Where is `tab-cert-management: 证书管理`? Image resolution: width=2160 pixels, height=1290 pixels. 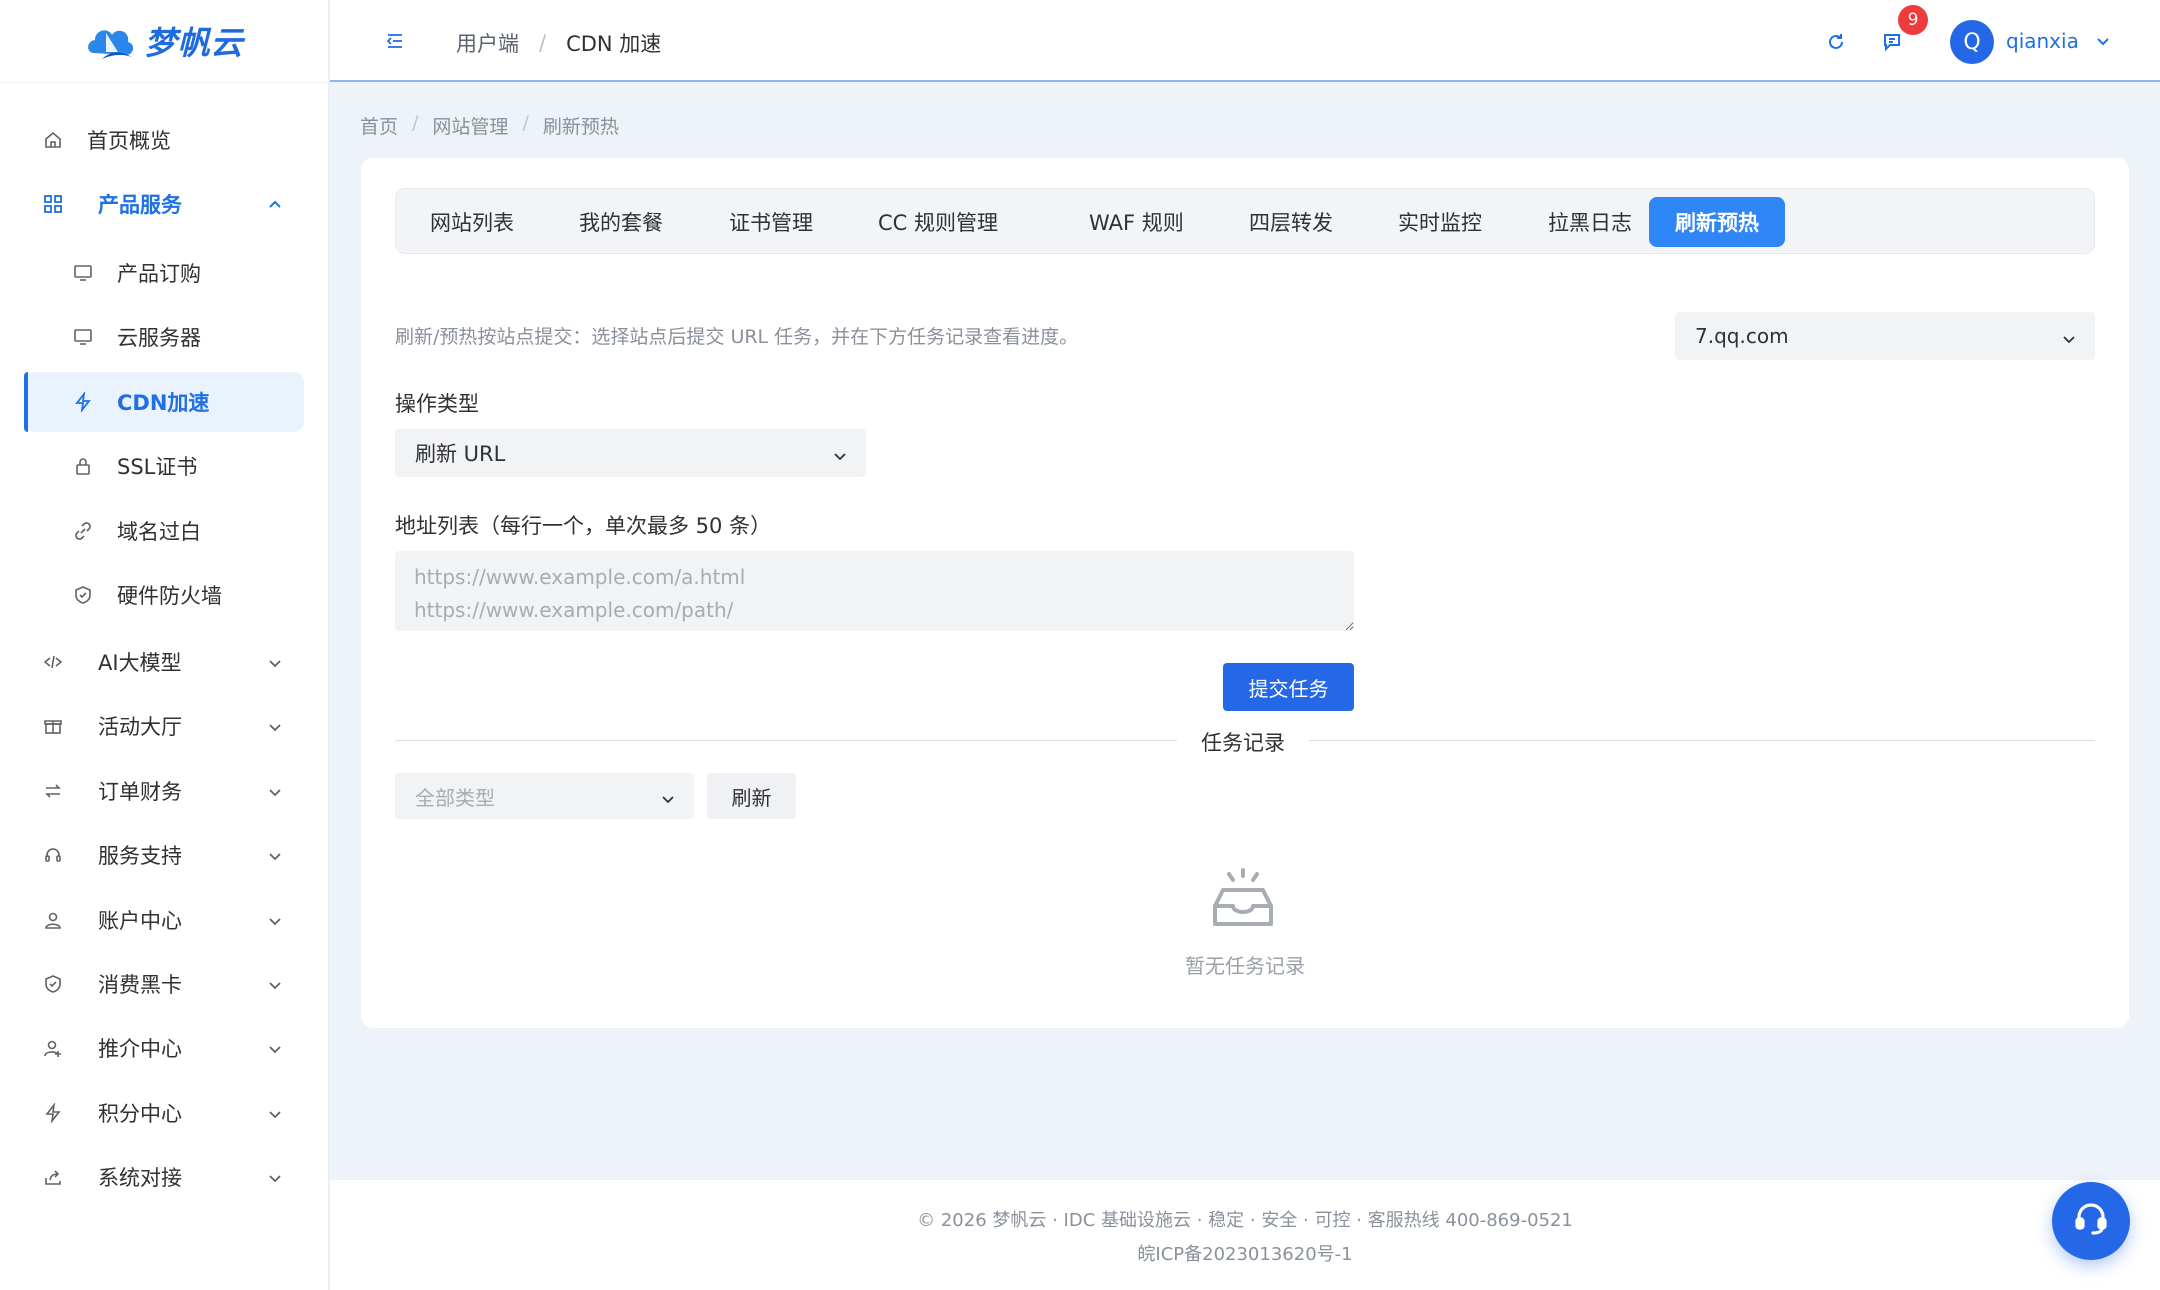
tab-cert-management: 证书管理 is located at coordinates (771, 222).